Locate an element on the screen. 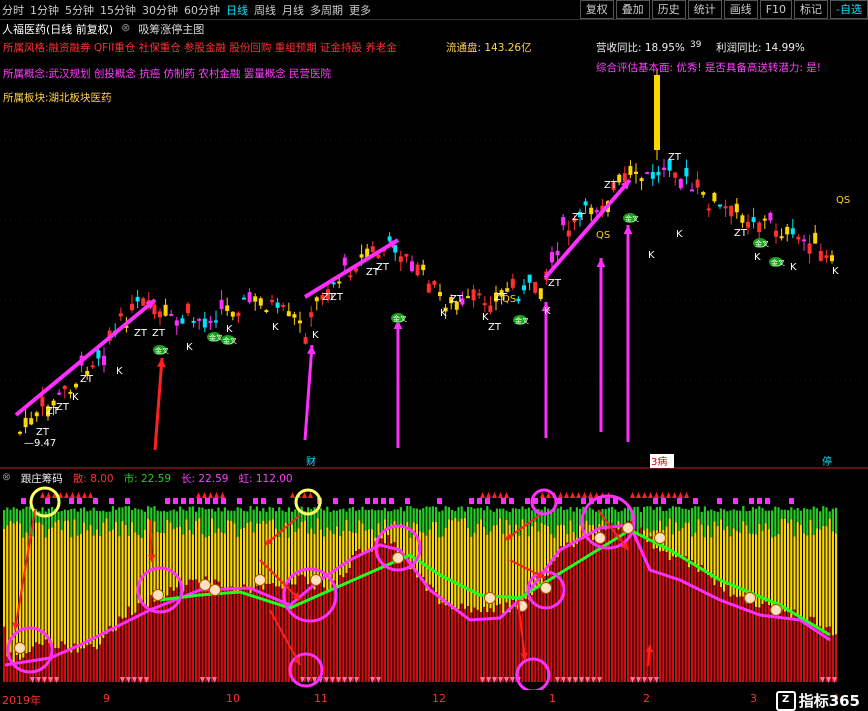 Image resolution: width=868 pixels, height=711 pixels. cross-badge-text: 金叉 is located at coordinates (522, 320).